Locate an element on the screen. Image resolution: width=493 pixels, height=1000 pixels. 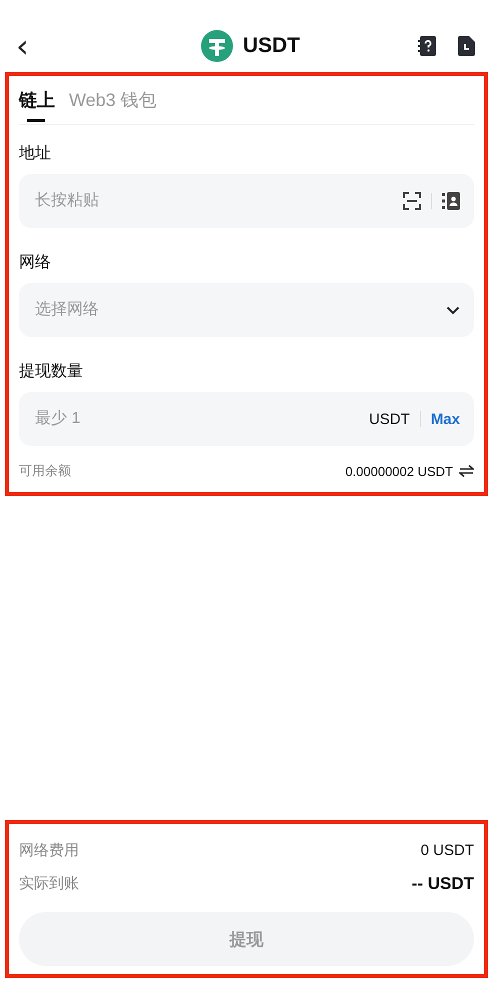
max-button: Max is located at coordinates (445, 419).